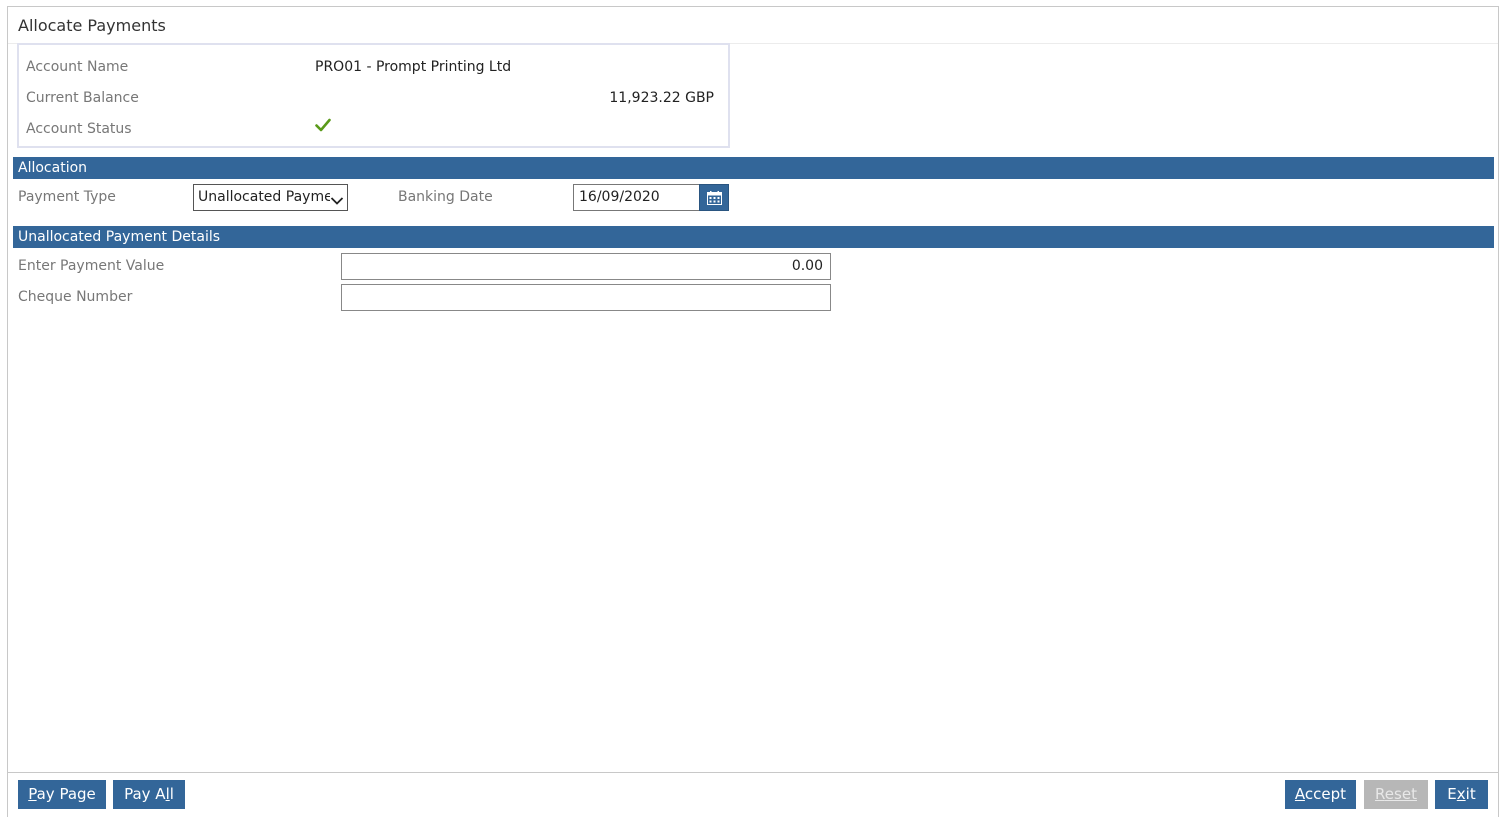  Describe the element at coordinates (77, 67) in the screenshot. I see `account-name-label: Account Name` at that location.